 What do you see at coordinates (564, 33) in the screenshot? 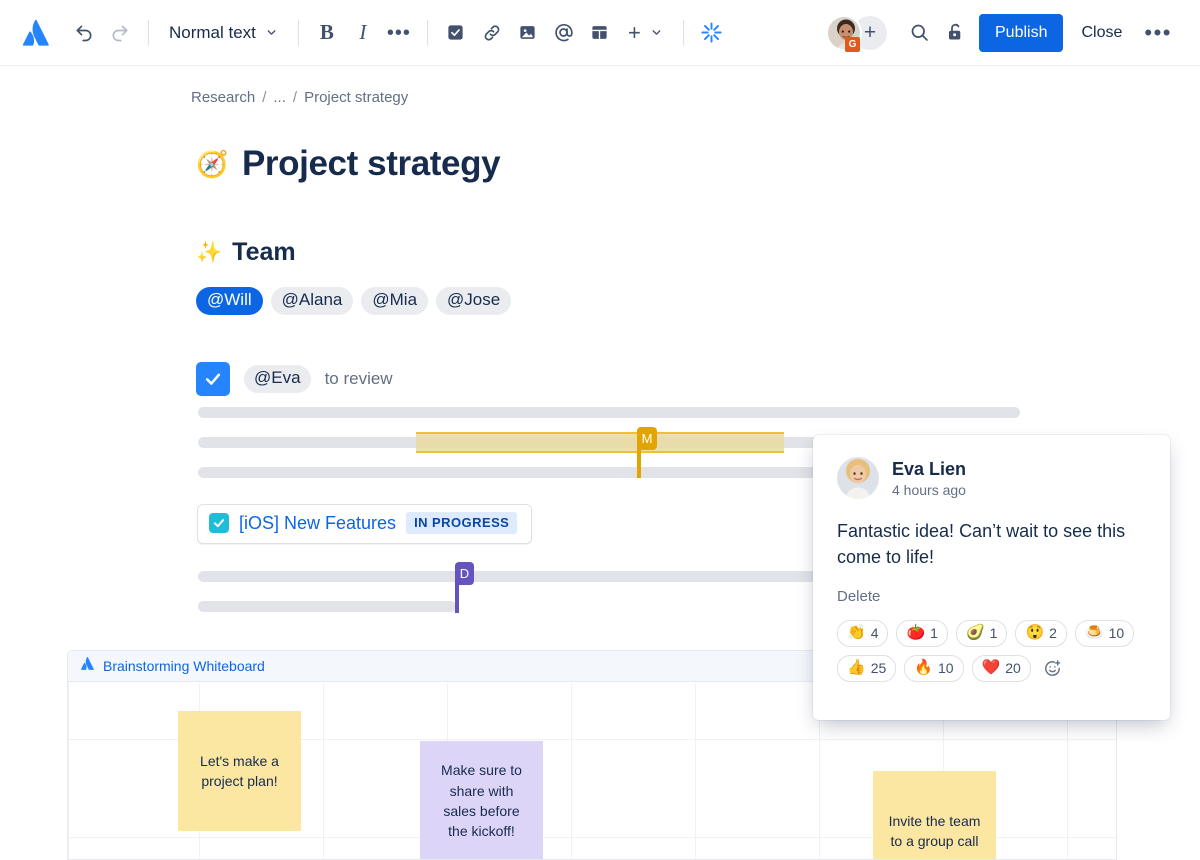
I see `mention-icon` at bounding box center [564, 33].